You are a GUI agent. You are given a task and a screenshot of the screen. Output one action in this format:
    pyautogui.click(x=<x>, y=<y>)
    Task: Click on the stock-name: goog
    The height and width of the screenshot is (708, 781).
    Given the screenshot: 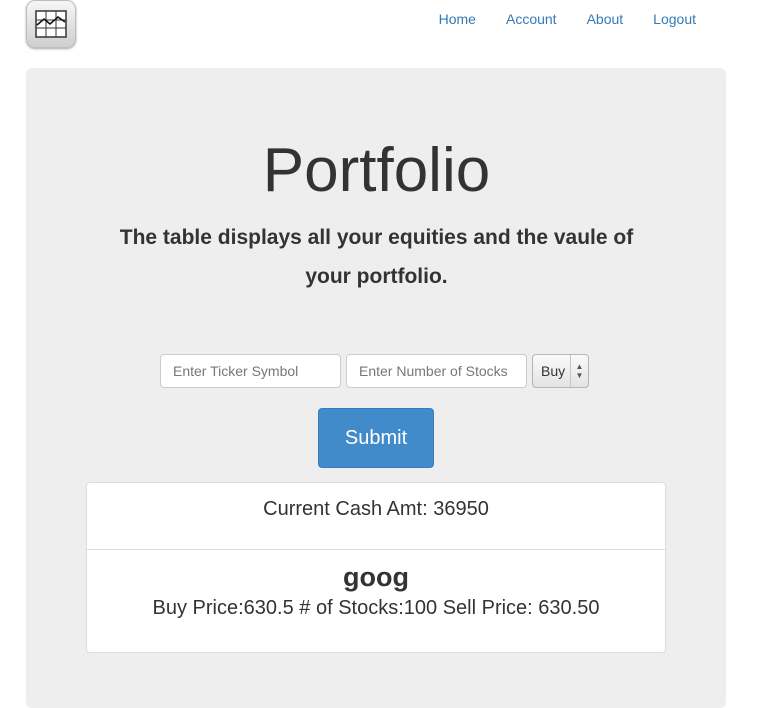 What is the action you would take?
    pyautogui.click(x=376, y=577)
    